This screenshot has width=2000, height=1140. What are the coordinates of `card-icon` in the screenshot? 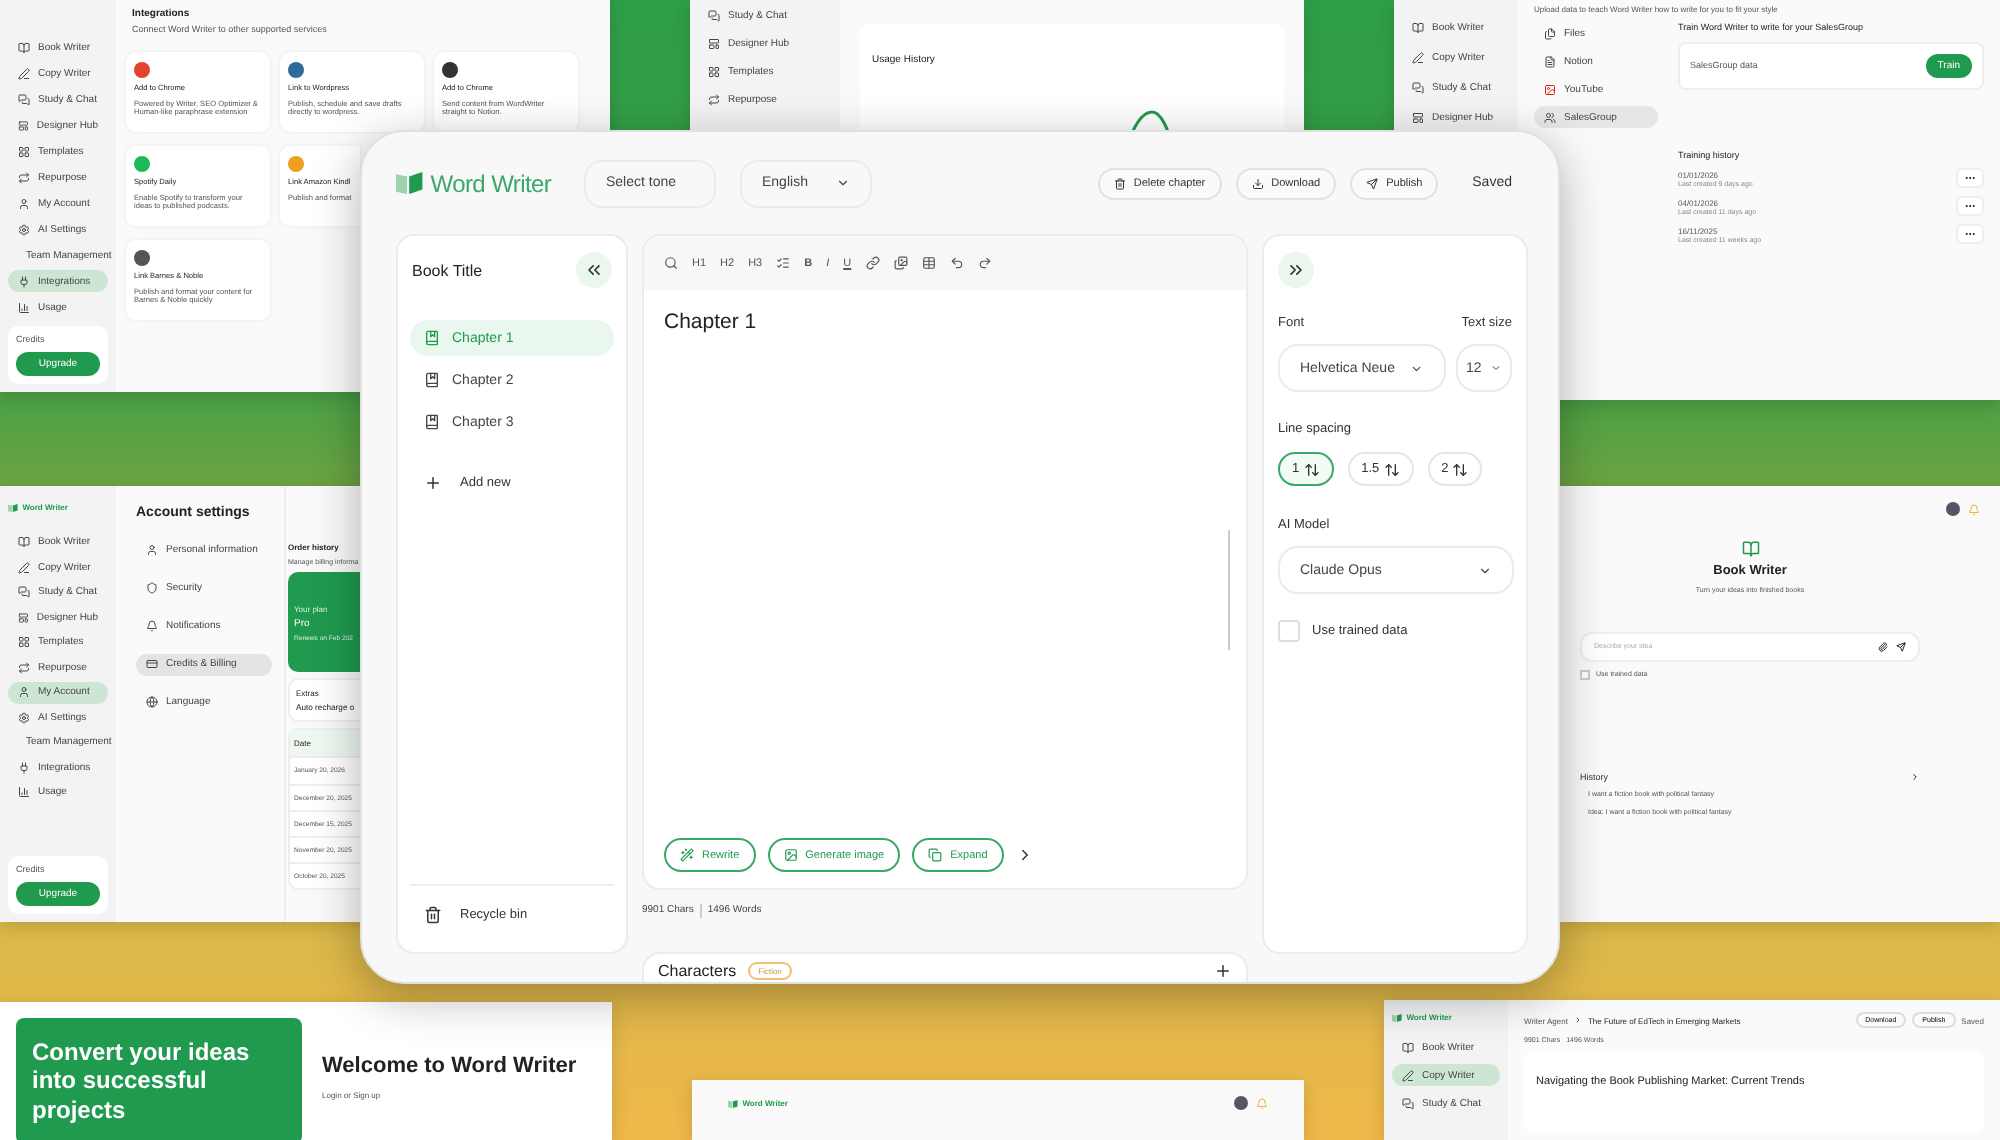 It's located at (152, 664).